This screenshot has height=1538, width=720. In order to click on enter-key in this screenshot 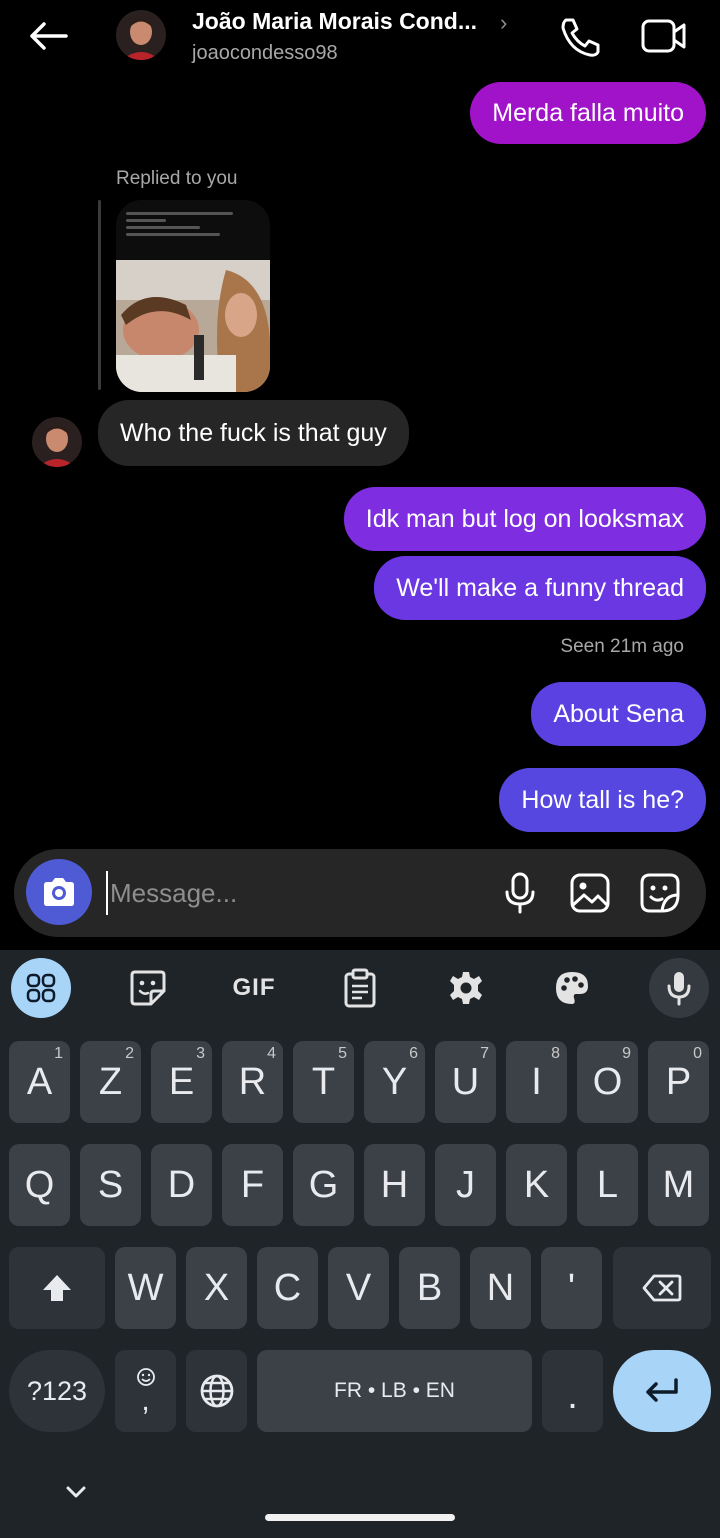, I will do `click(662, 1391)`.